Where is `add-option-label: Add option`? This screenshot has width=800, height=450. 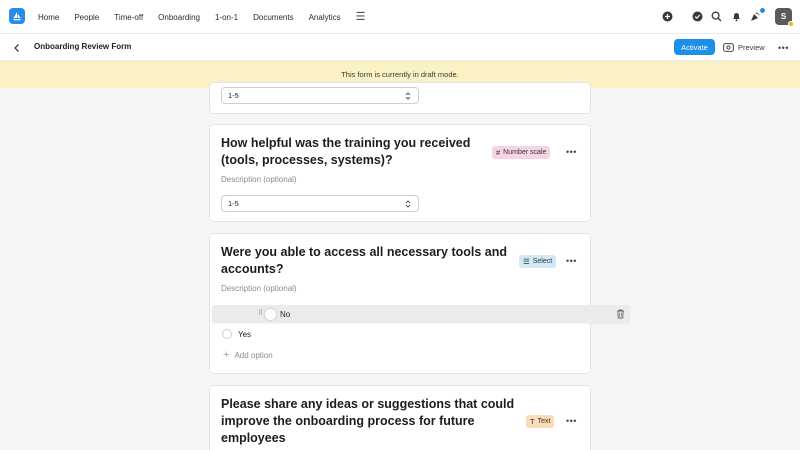
add-option-label: Add option is located at coordinates (253, 355).